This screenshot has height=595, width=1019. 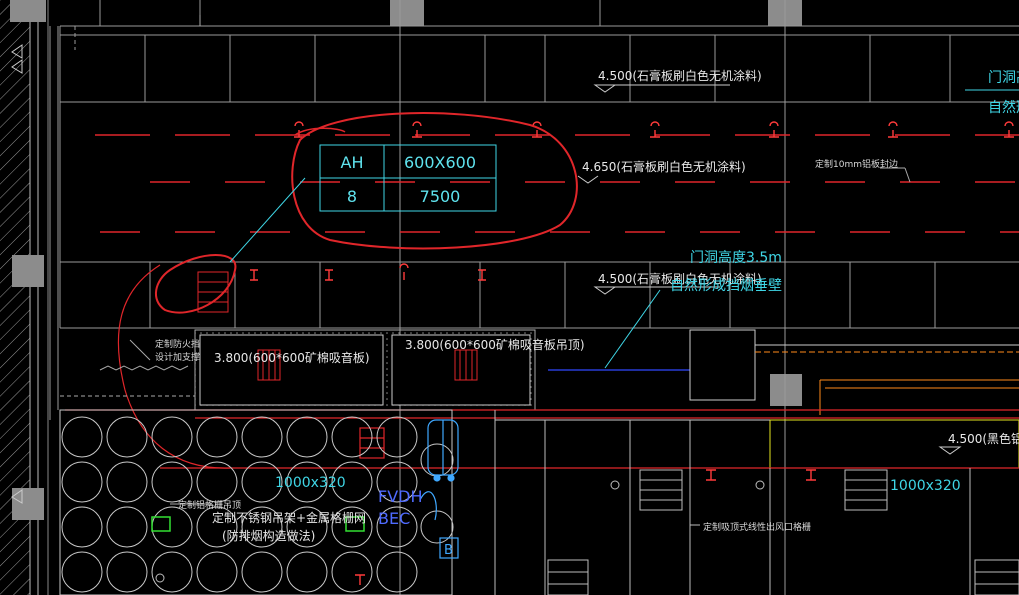 I want to click on left-note-2: 设计加支撑, so click(x=177, y=357).